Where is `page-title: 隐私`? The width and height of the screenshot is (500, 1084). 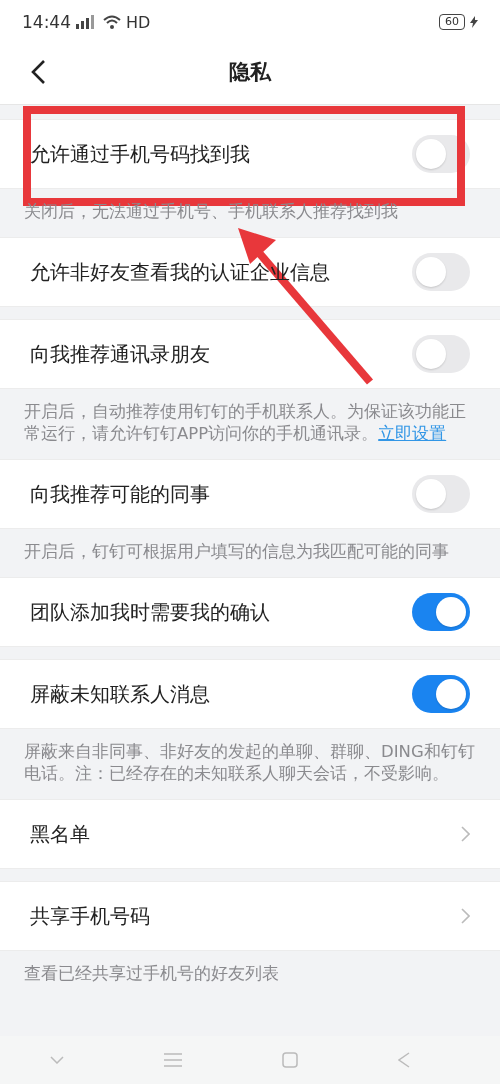 page-title: 隐私 is located at coordinates (250, 72).